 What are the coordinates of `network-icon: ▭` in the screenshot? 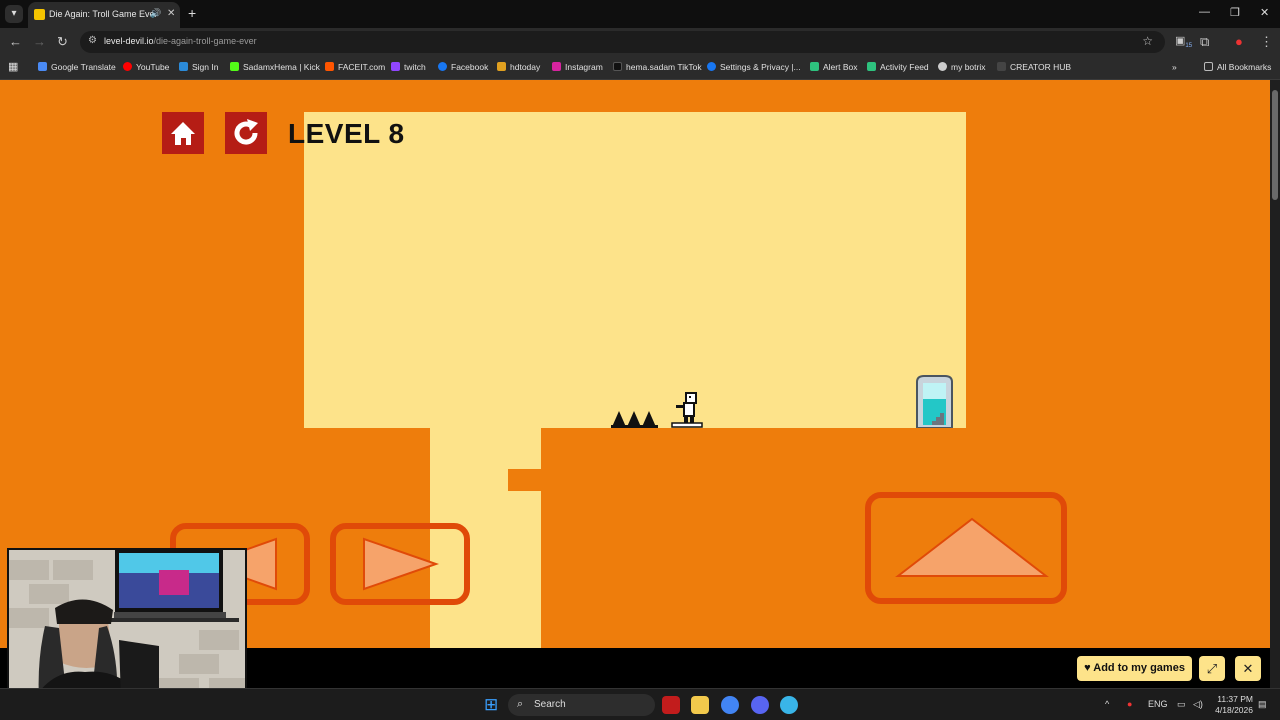 It's located at (1181, 704).